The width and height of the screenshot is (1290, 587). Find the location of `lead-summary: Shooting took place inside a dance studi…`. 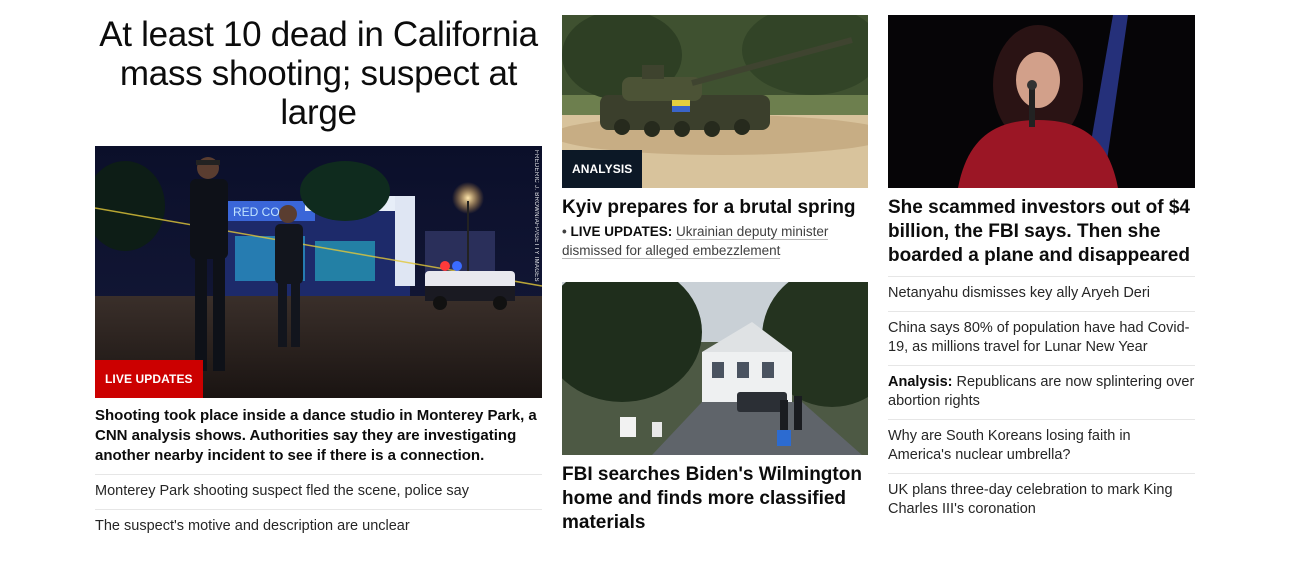

lead-summary: Shooting took place inside a dance studi… is located at coordinates (318, 436).